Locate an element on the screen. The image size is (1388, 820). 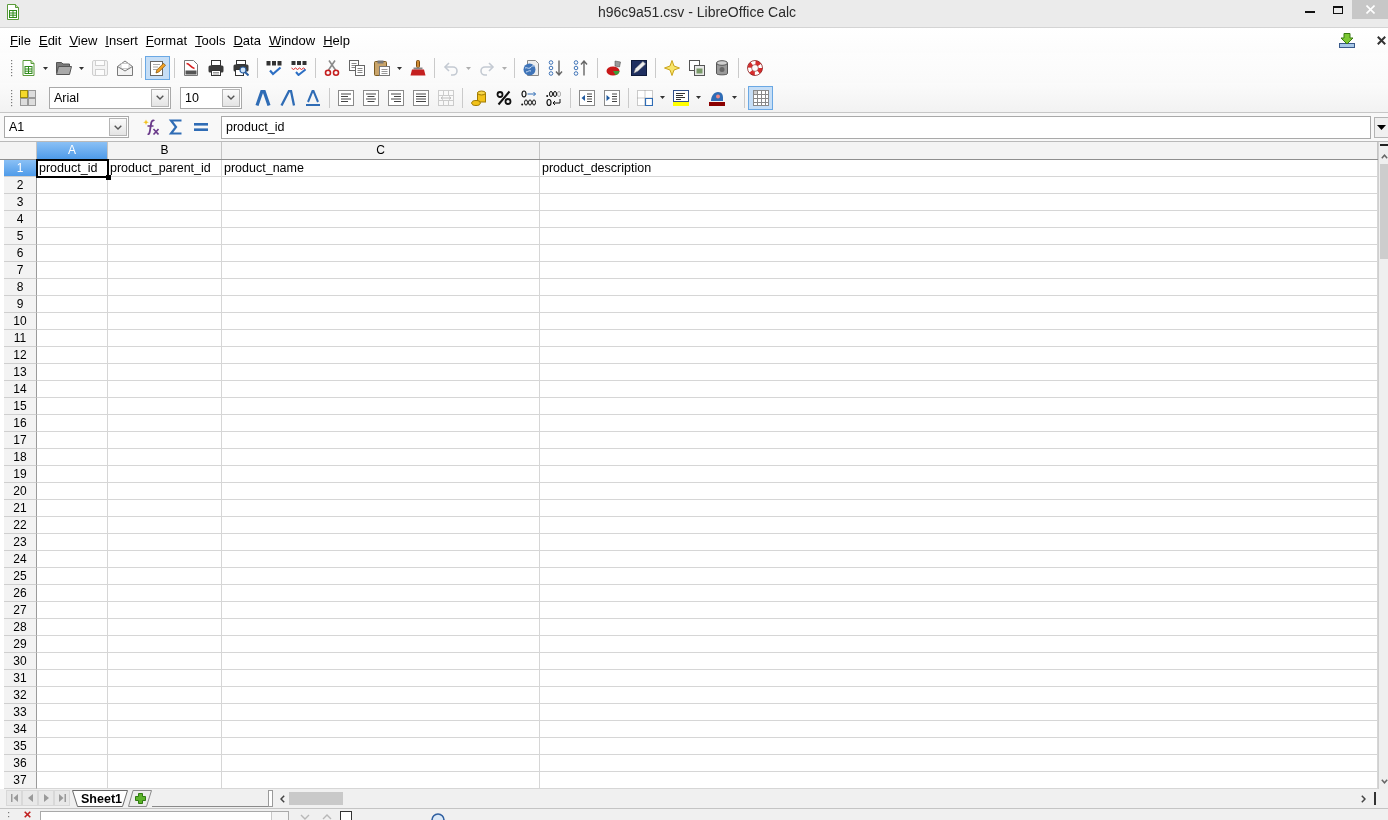
menu-item: Help is located at coordinates (336, 40).